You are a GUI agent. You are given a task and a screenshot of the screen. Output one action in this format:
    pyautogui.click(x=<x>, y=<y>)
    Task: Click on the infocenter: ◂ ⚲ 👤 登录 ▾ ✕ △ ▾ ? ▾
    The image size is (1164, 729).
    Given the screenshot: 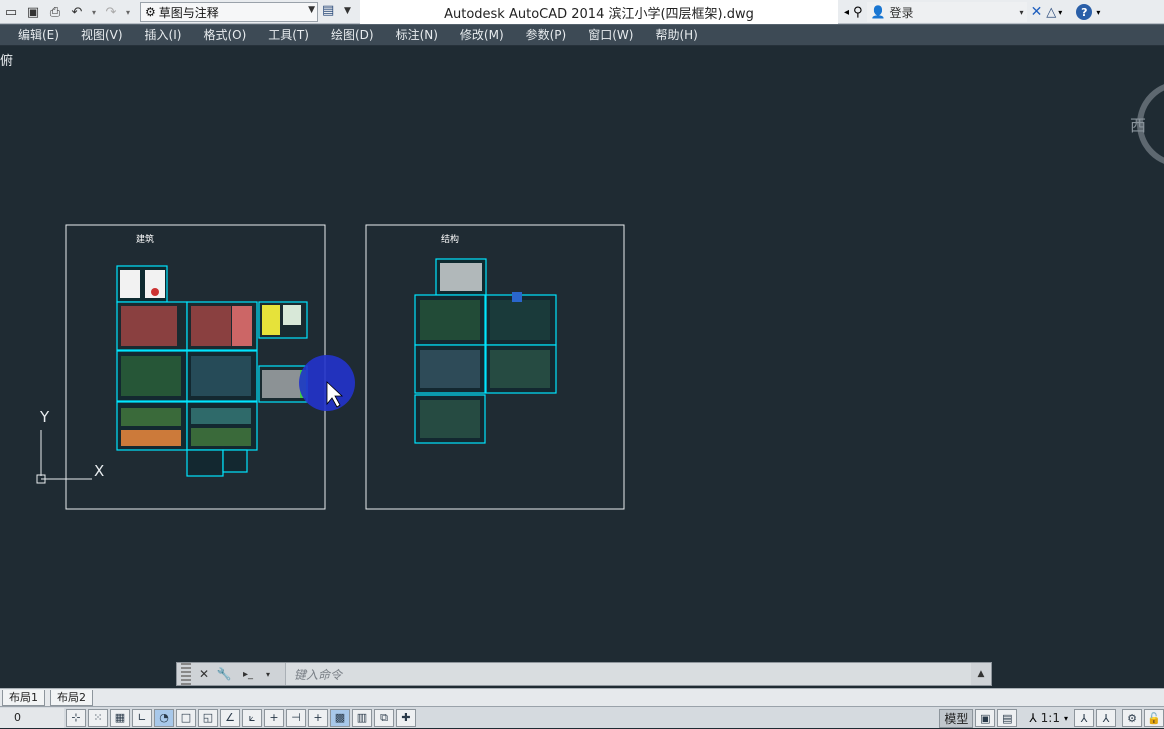 What is the action you would take?
    pyautogui.click(x=1002, y=12)
    